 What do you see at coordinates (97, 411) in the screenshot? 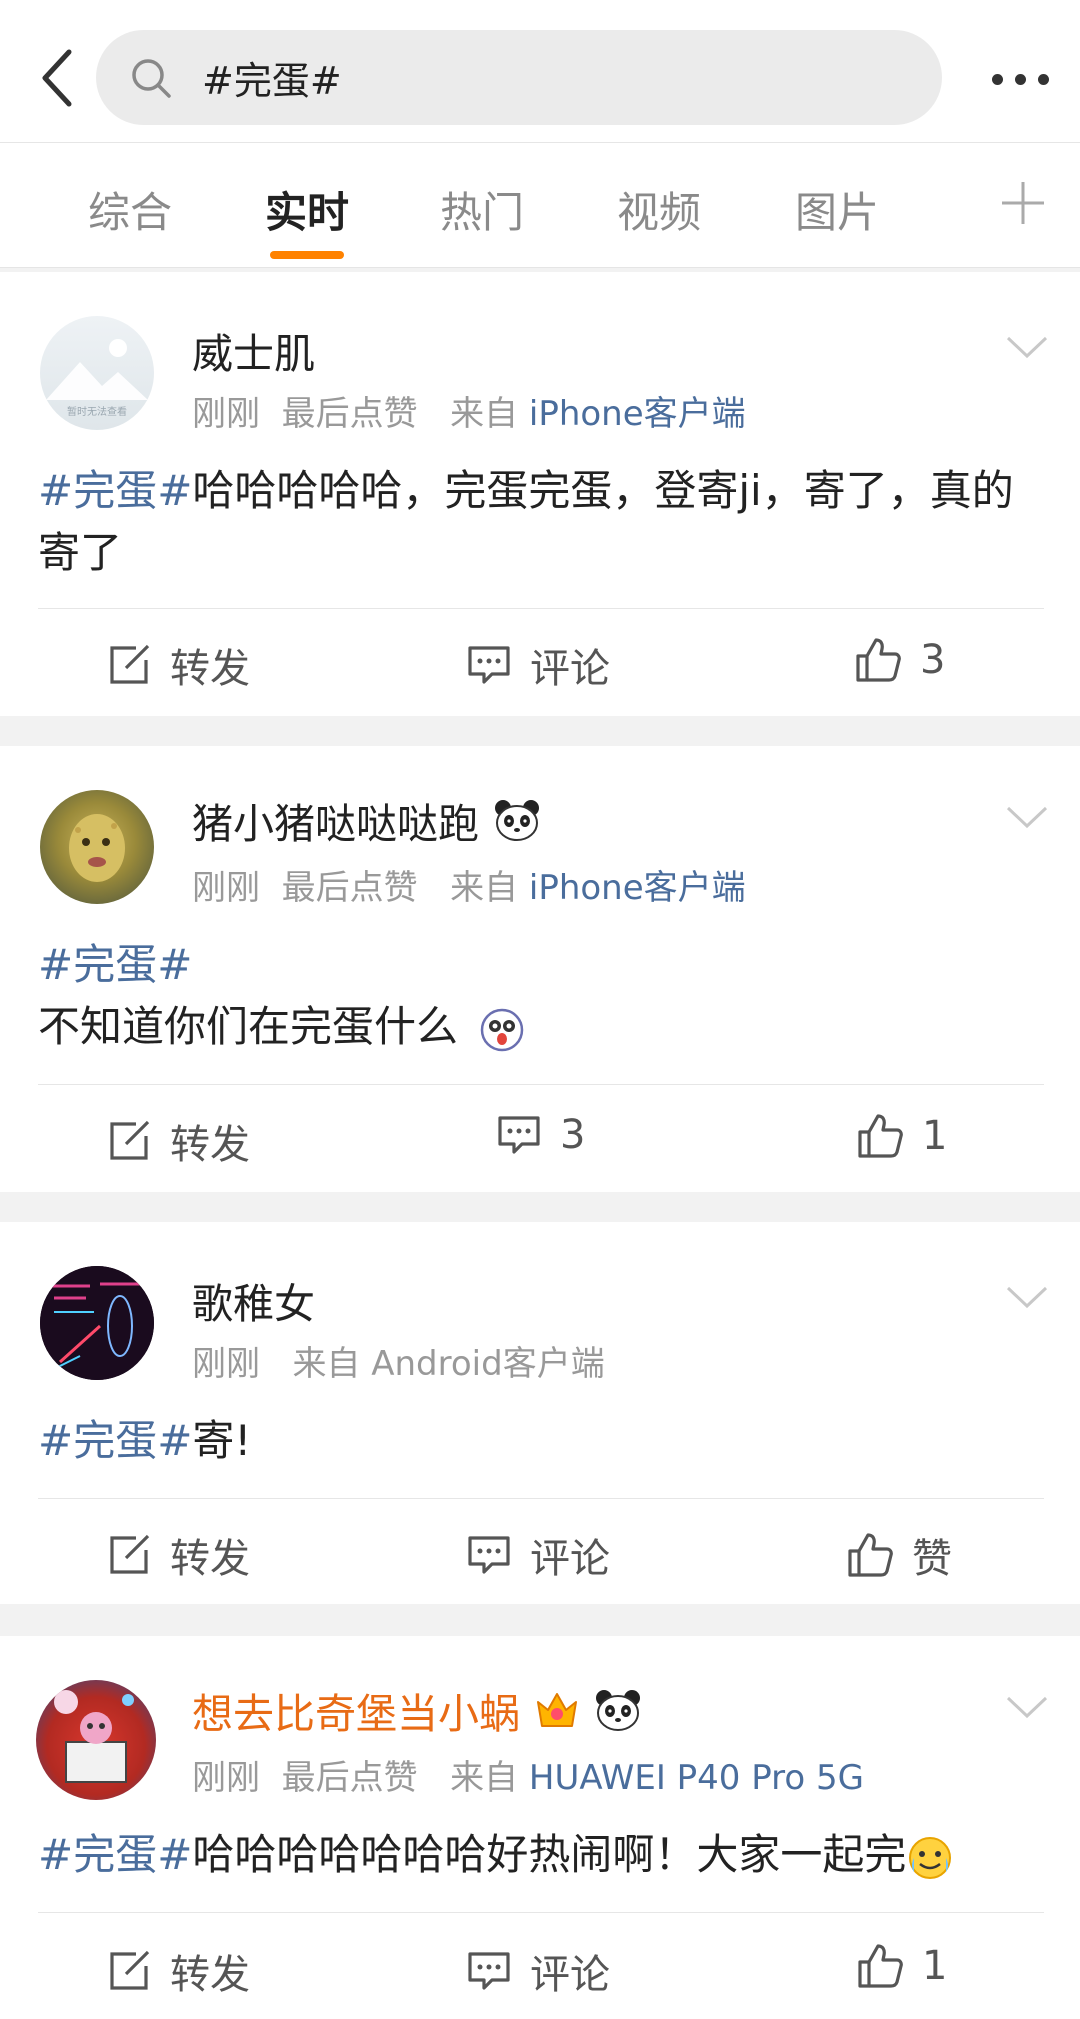
I see `avatar-placeholder-text: 暂时无法查看` at bounding box center [97, 411].